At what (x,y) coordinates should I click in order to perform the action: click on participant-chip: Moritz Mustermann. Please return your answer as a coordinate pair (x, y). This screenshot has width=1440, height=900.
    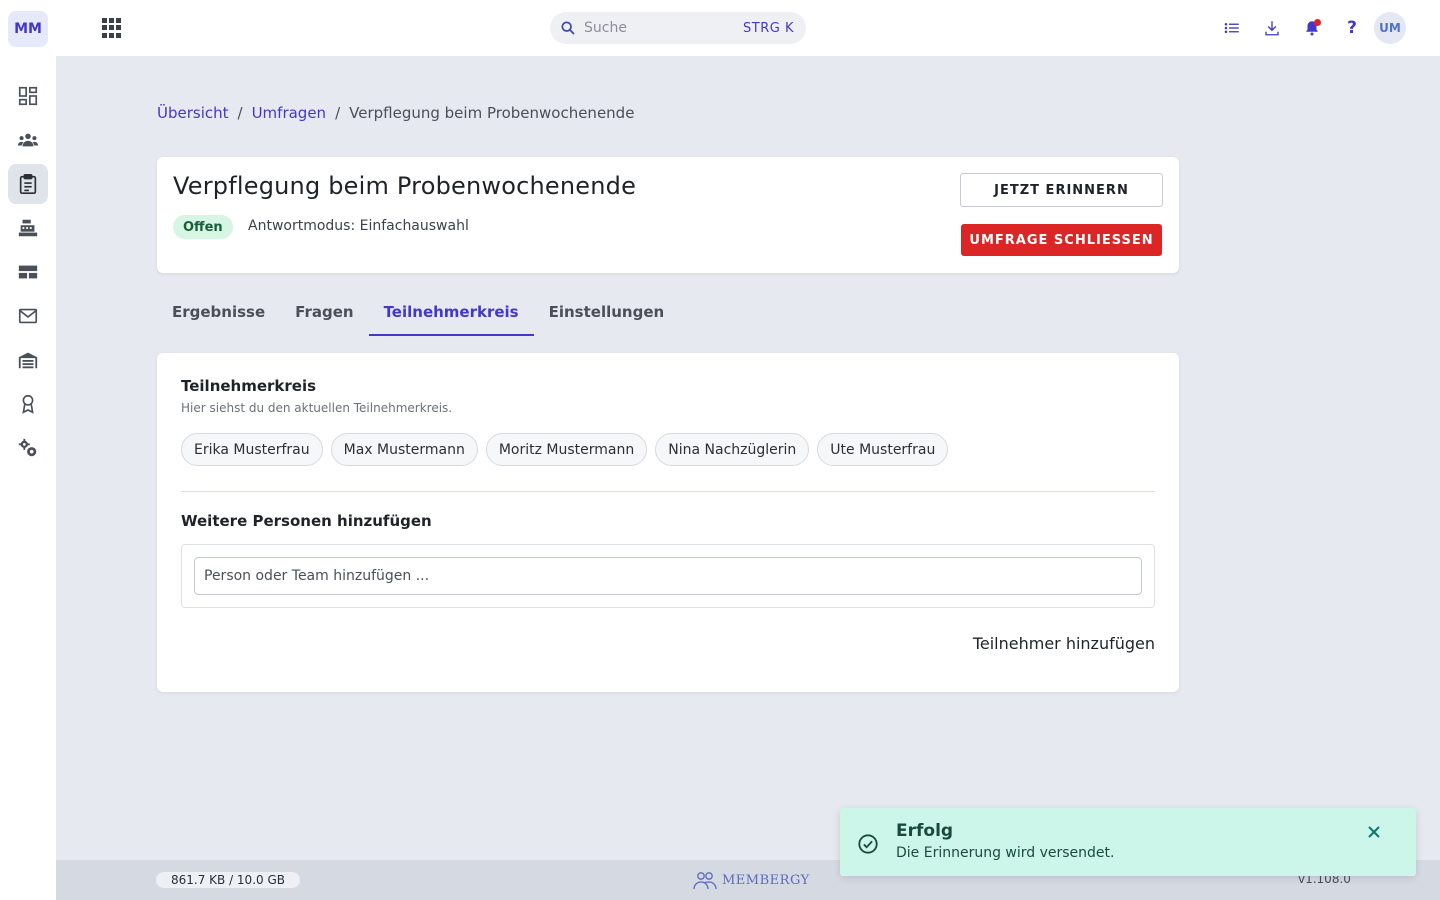
    Looking at the image, I should click on (566, 449).